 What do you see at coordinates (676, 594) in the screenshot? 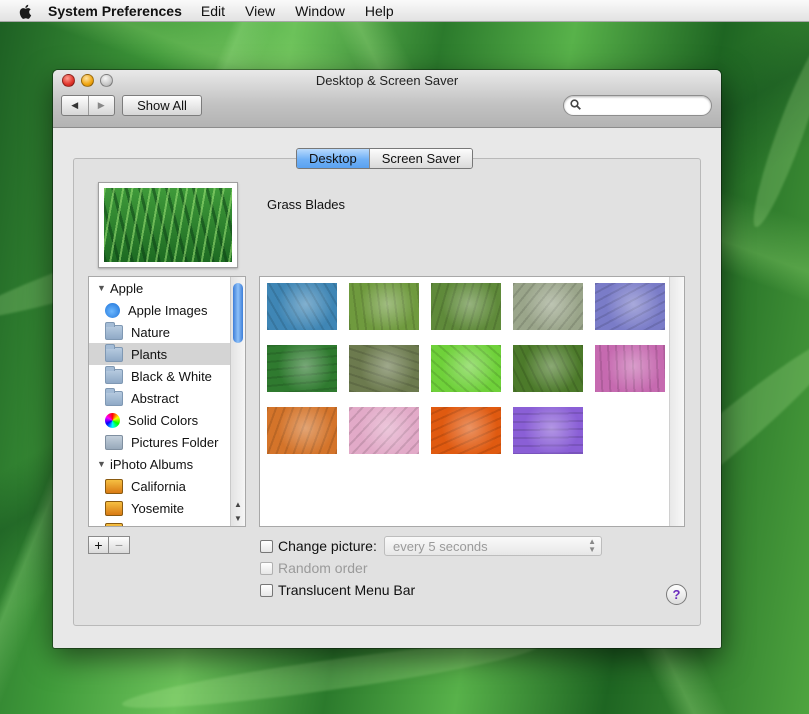
I see `help-button: ?` at bounding box center [676, 594].